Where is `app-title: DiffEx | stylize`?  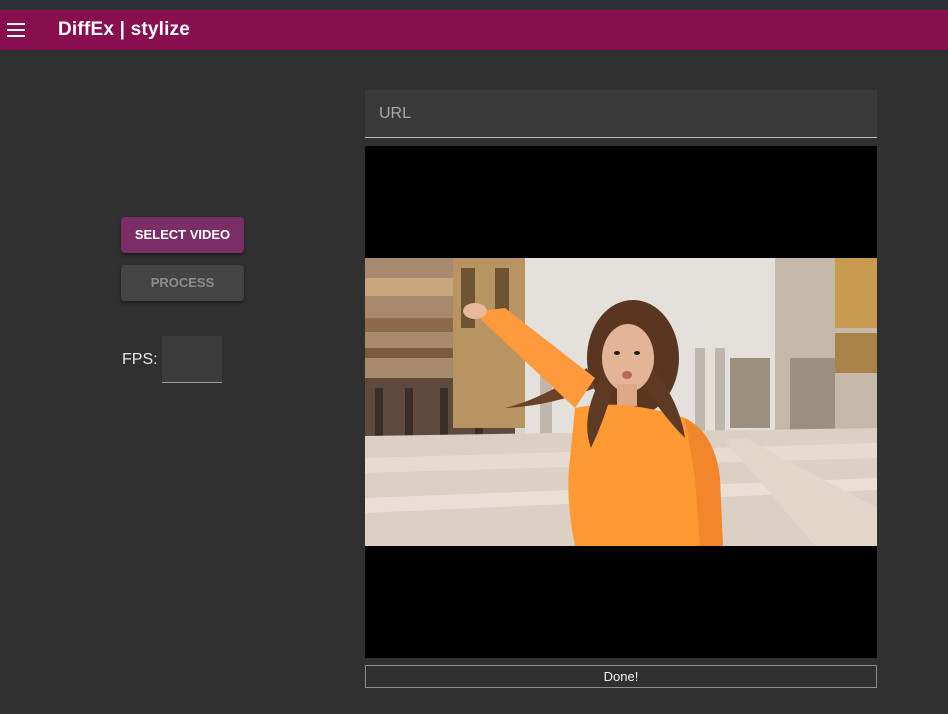
app-title: DiffEx | stylize is located at coordinates (124, 29).